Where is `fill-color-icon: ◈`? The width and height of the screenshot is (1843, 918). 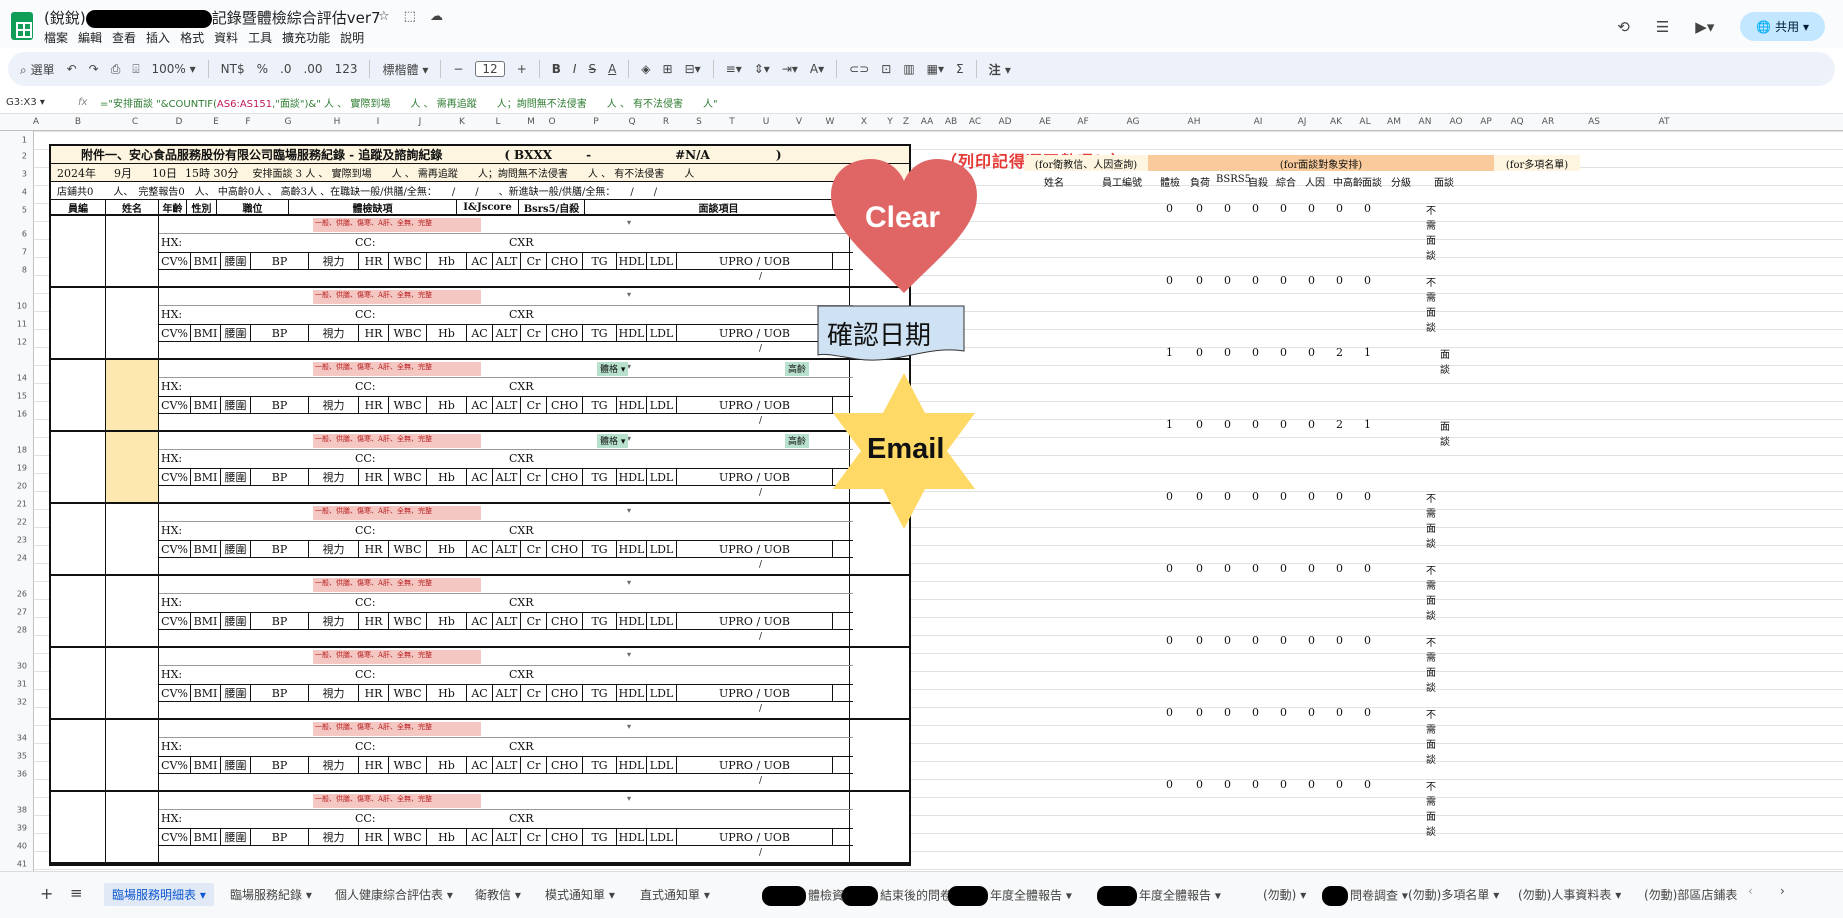 fill-color-icon: ◈ is located at coordinates (645, 69).